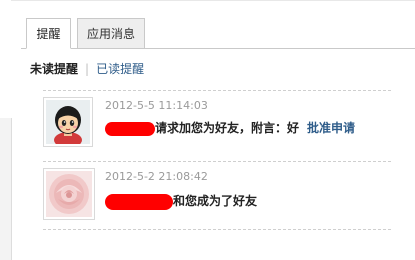 This screenshot has width=415, height=260. Describe the element at coordinates (5, 59) in the screenshot. I see `left-margin` at that location.